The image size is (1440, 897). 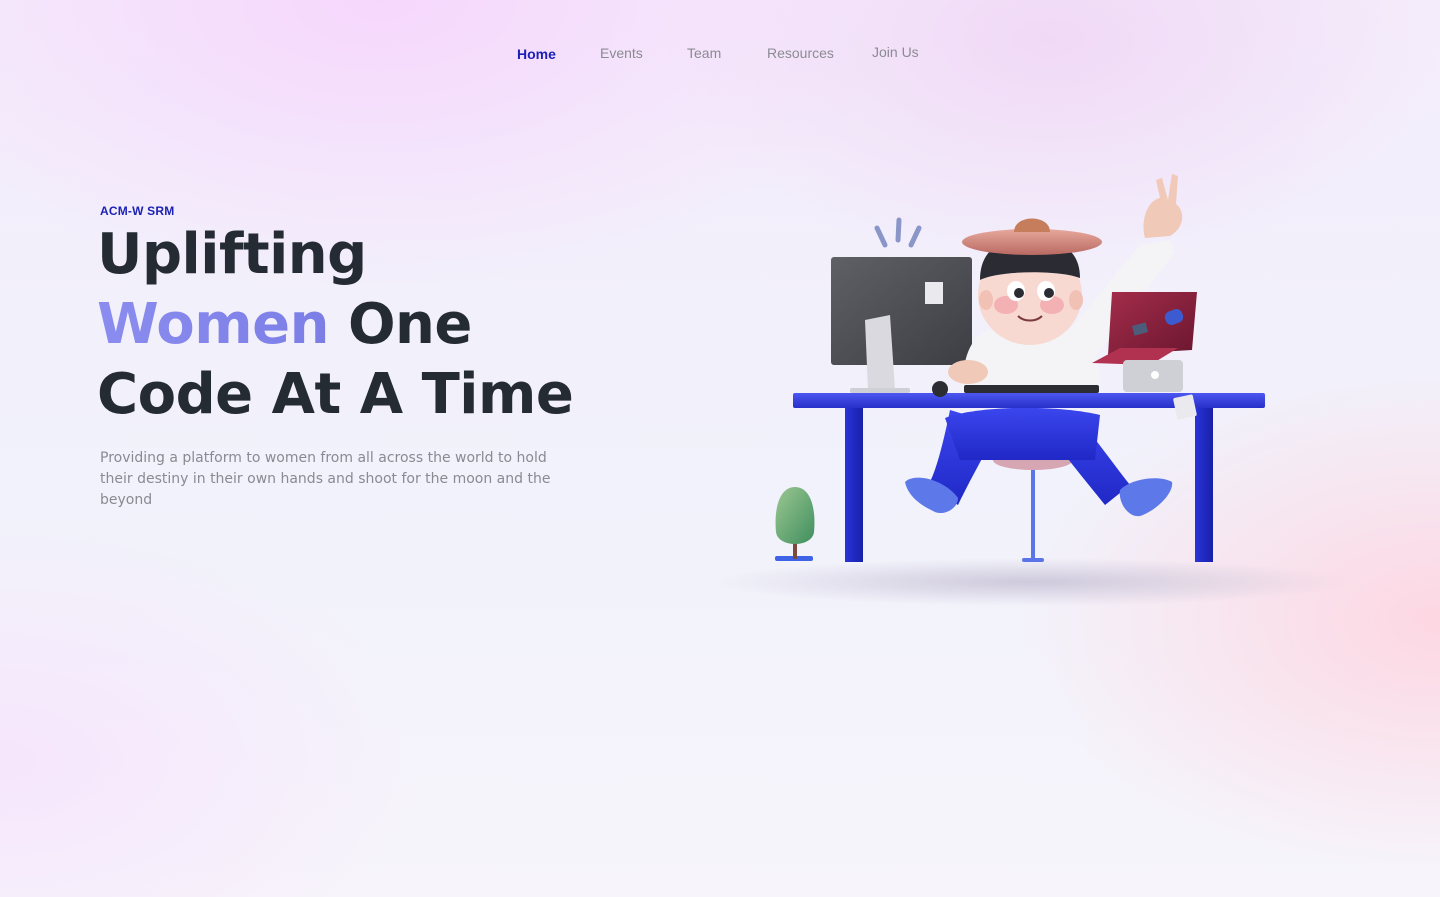 What do you see at coordinates (536, 54) in the screenshot?
I see `nav-home: Home` at bounding box center [536, 54].